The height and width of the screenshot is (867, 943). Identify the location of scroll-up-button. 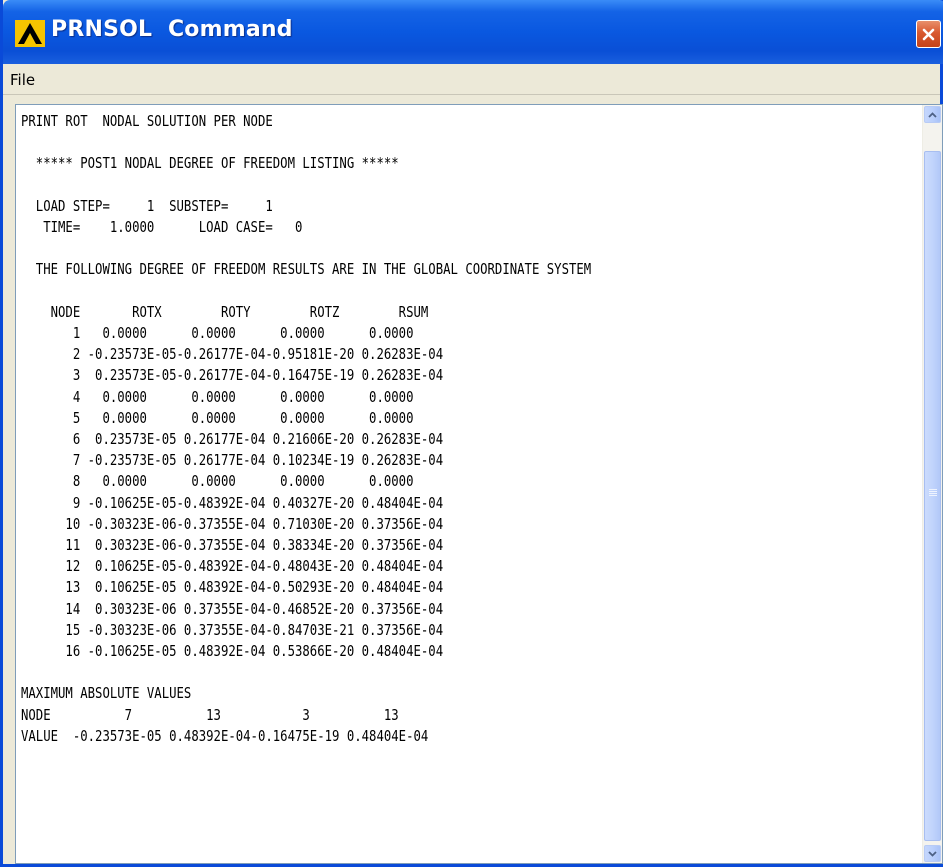
(932, 114).